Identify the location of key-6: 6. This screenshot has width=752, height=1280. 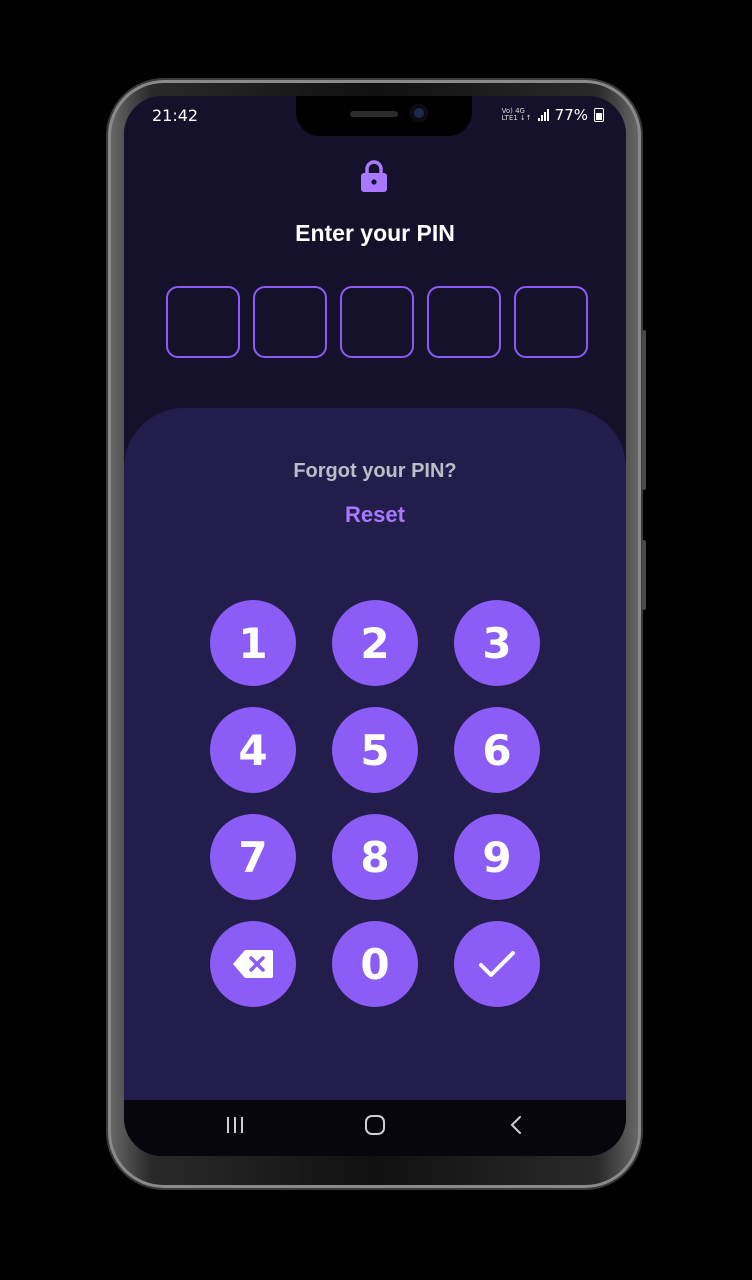
(497, 750).